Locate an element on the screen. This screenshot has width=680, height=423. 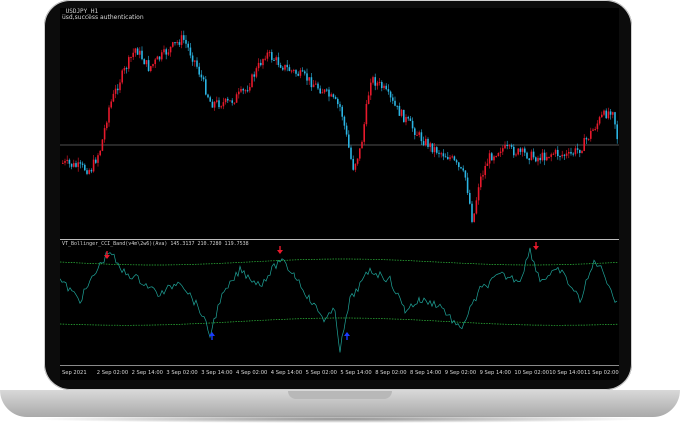
time-tick-label: 9 Sep 14:00 is located at coordinates (495, 373).